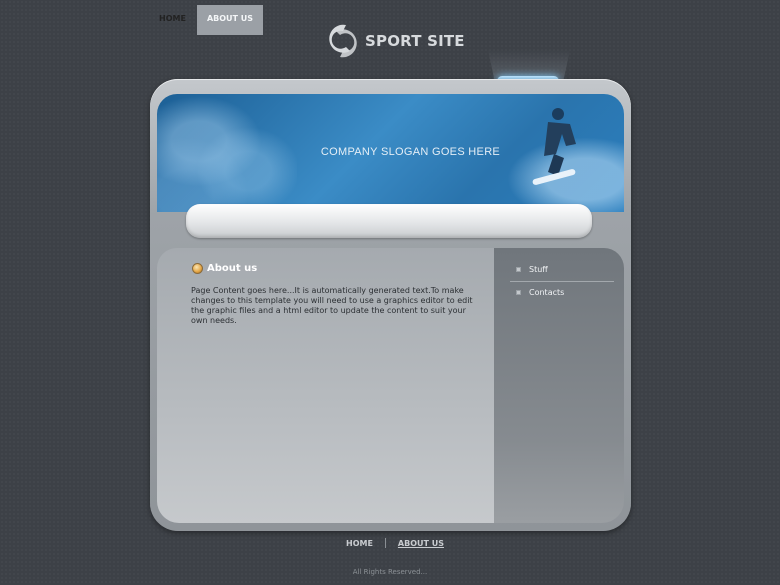 The width and height of the screenshot is (780, 585). I want to click on header-banner: COMPANY SLOGAN GOES HERE, so click(390, 153).